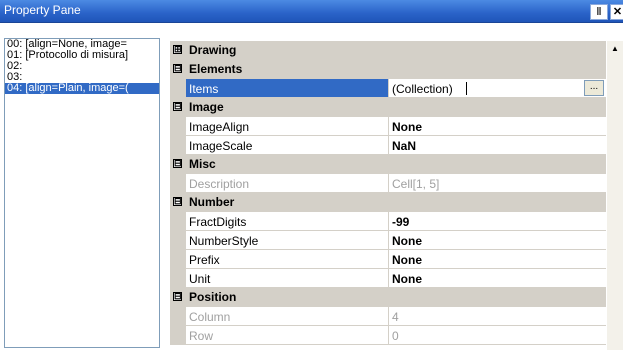 This screenshot has height=350, width=623. I want to click on property-name: Row, so click(201, 336).